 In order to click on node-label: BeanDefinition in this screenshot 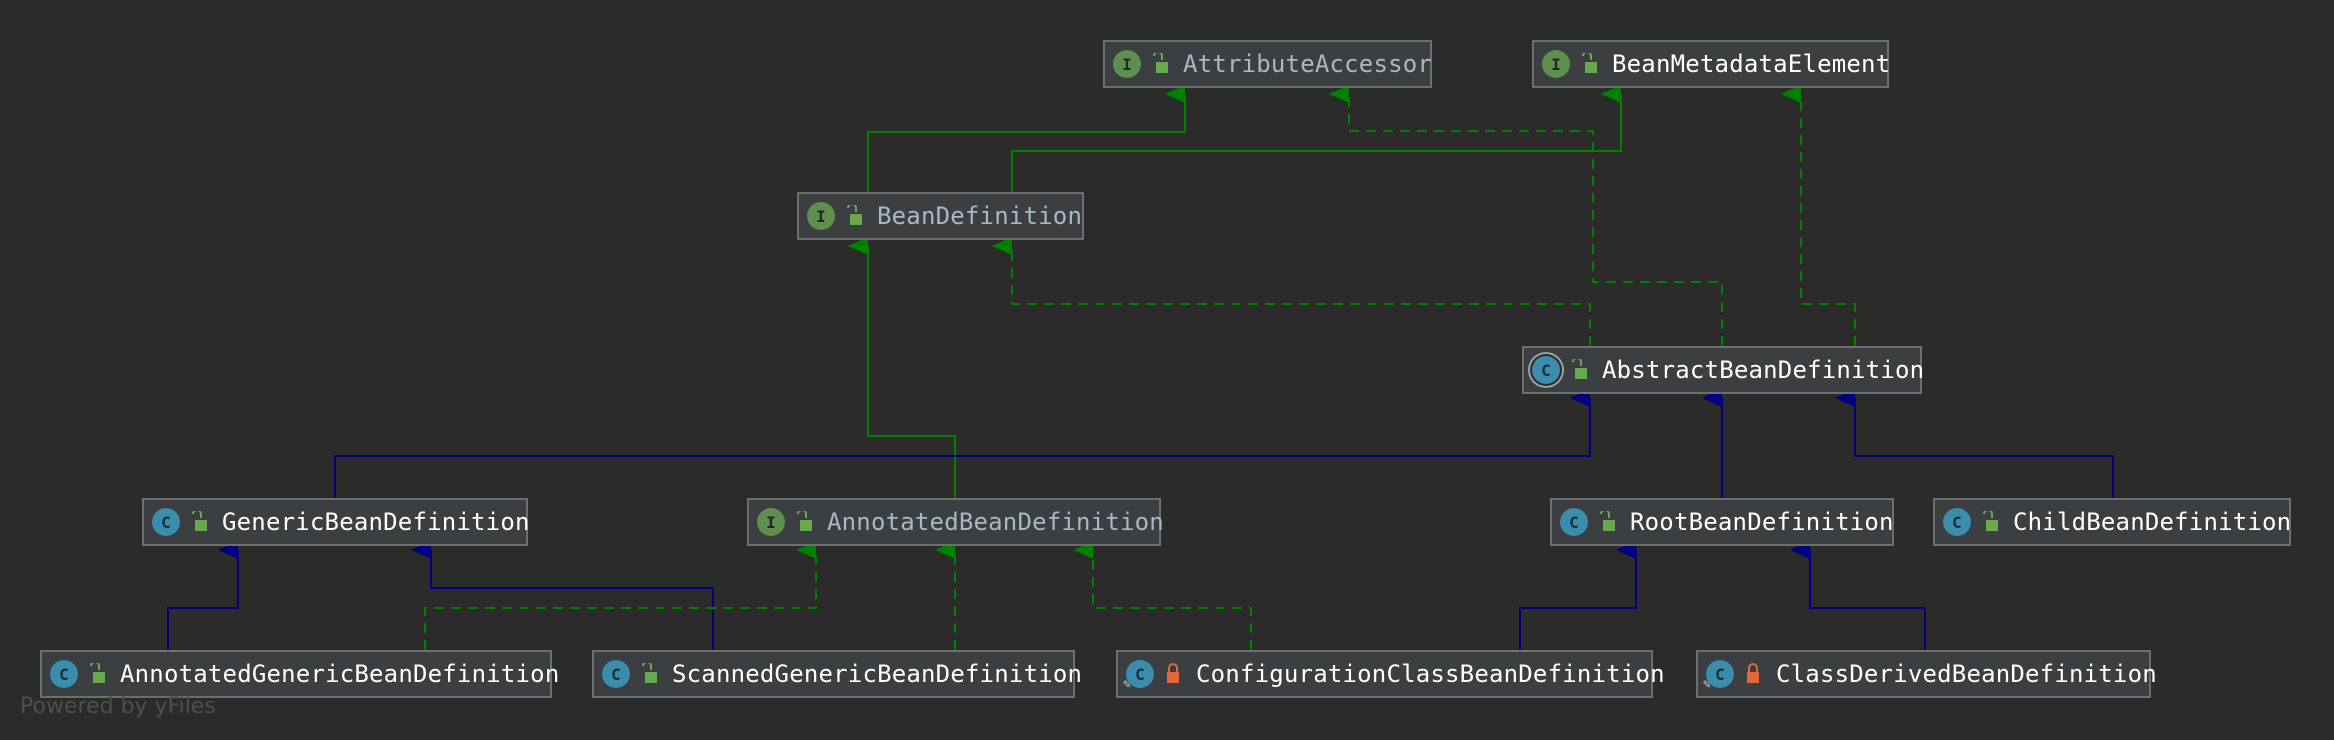, I will do `click(980, 216)`.